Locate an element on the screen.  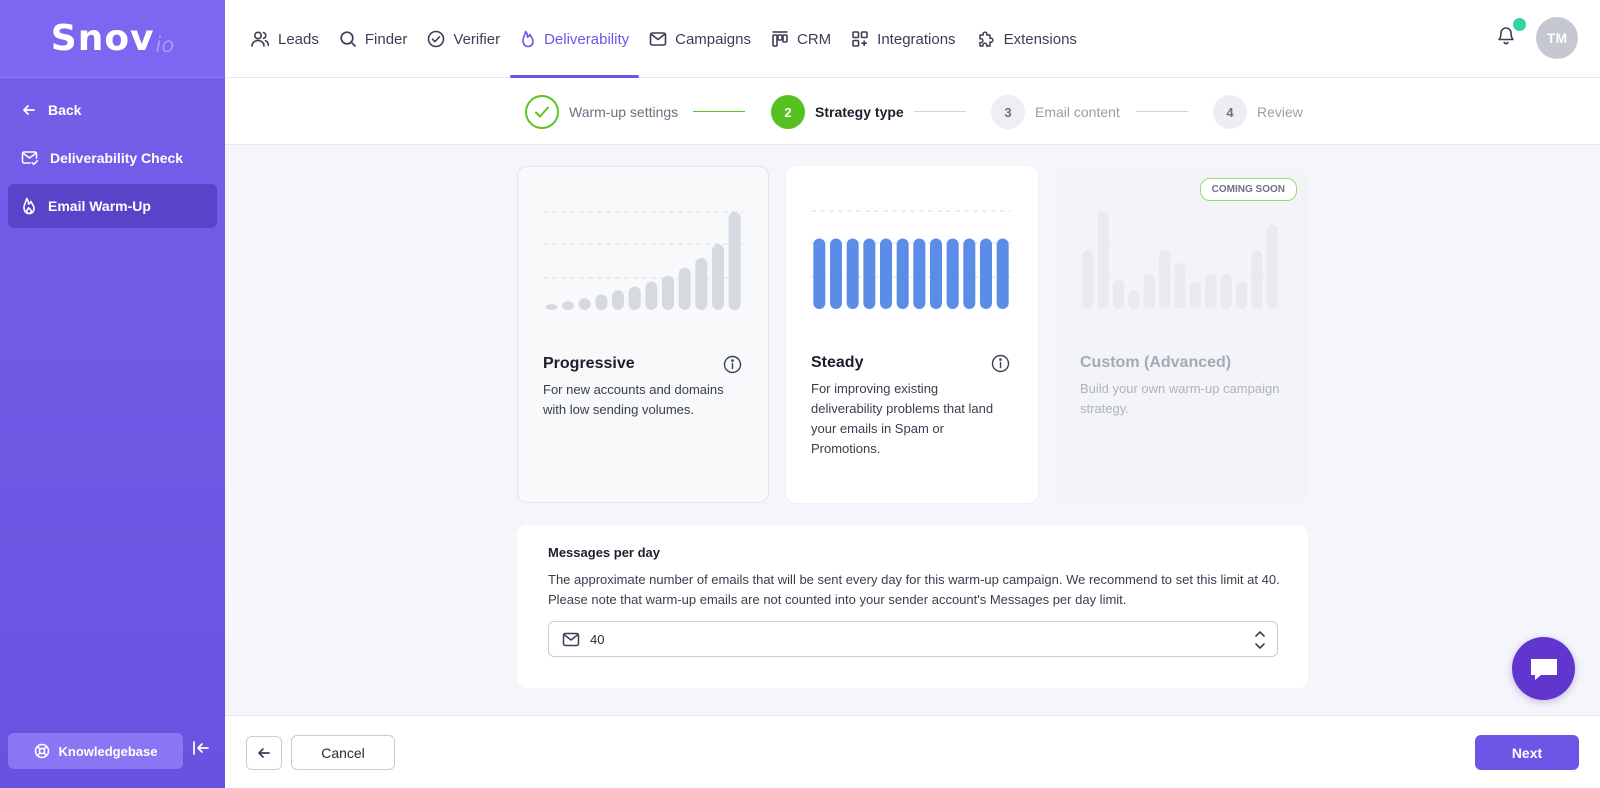
collapse-left-icon is located at coordinates (201, 748).